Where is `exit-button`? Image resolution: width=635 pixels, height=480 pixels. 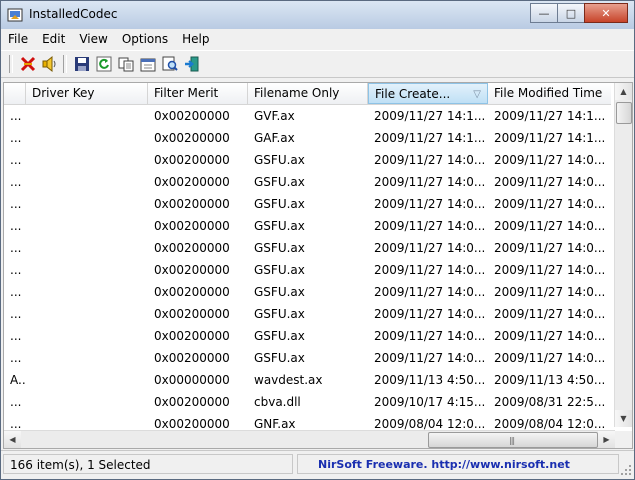 exit-button is located at coordinates (192, 64).